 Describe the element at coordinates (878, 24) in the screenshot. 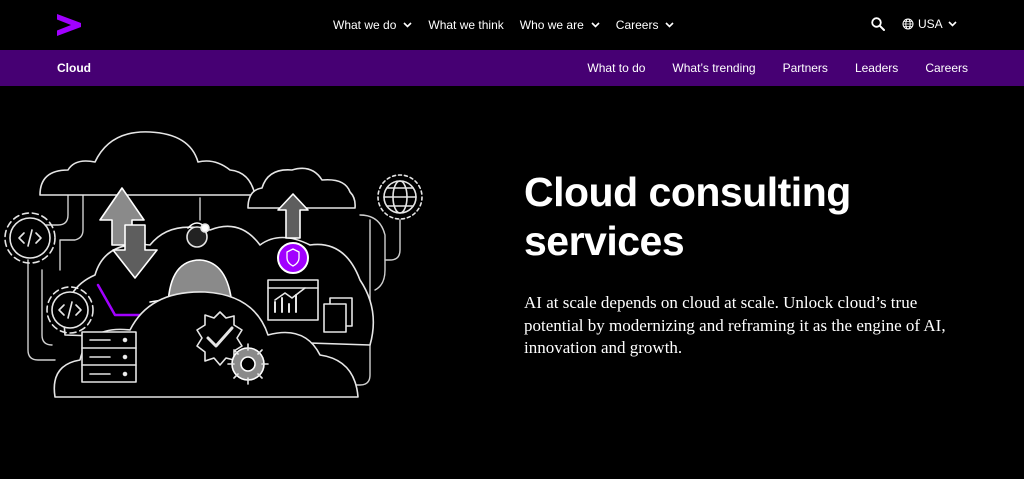

I see `search-icon` at that location.